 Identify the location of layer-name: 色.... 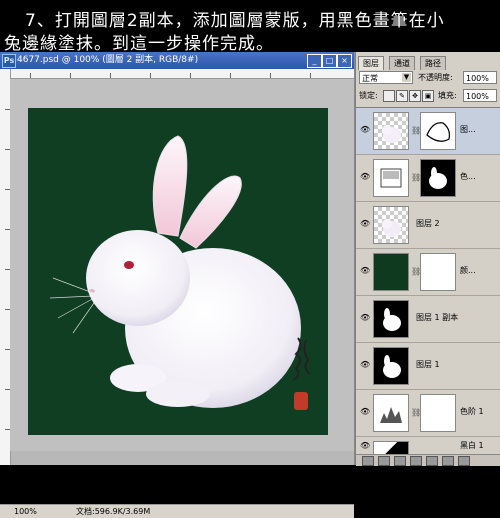
(468, 176).